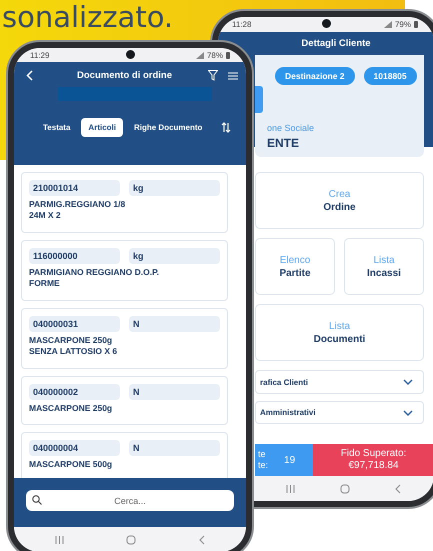 The image size is (433, 551). I want to click on article-name: MASCARPONE 250g, so click(71, 408).